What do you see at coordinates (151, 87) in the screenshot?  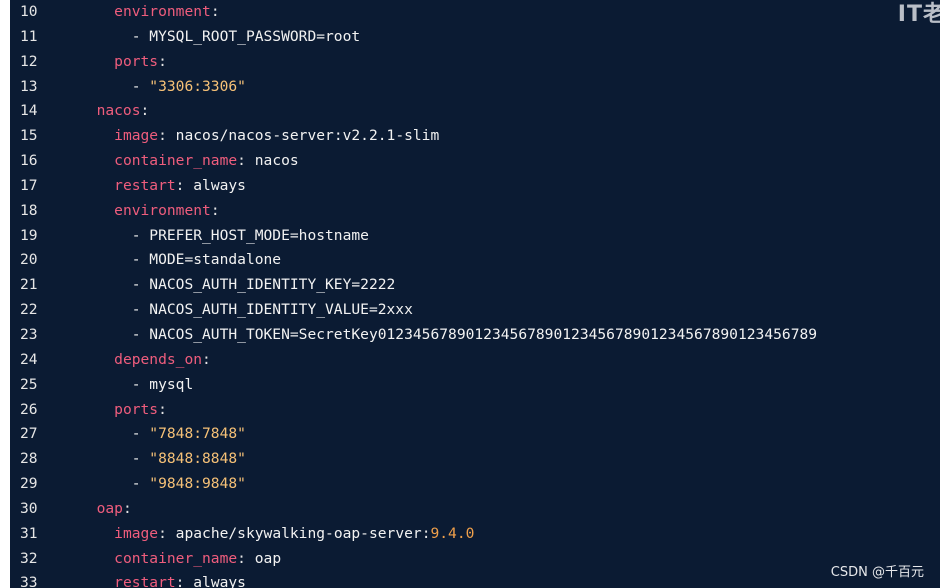 I see `line-content: - "3306:3306"` at bounding box center [151, 87].